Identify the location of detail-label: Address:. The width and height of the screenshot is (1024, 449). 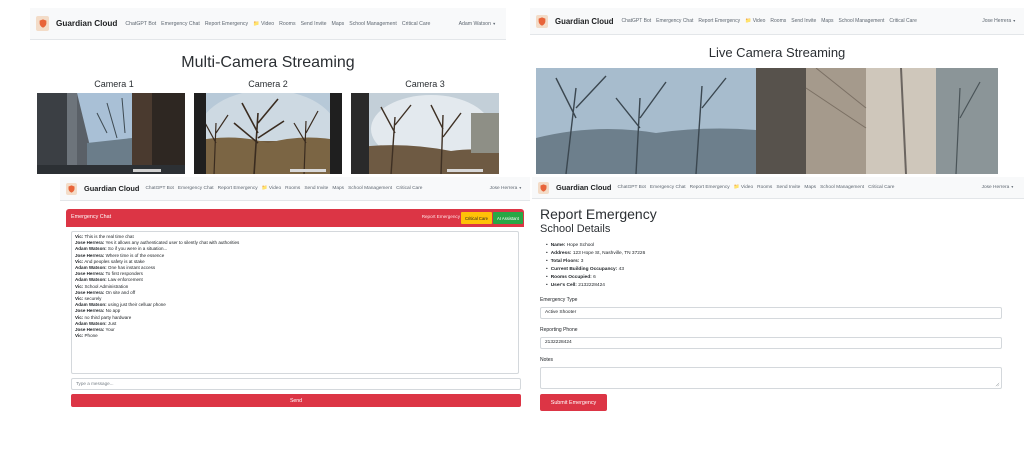
(561, 253).